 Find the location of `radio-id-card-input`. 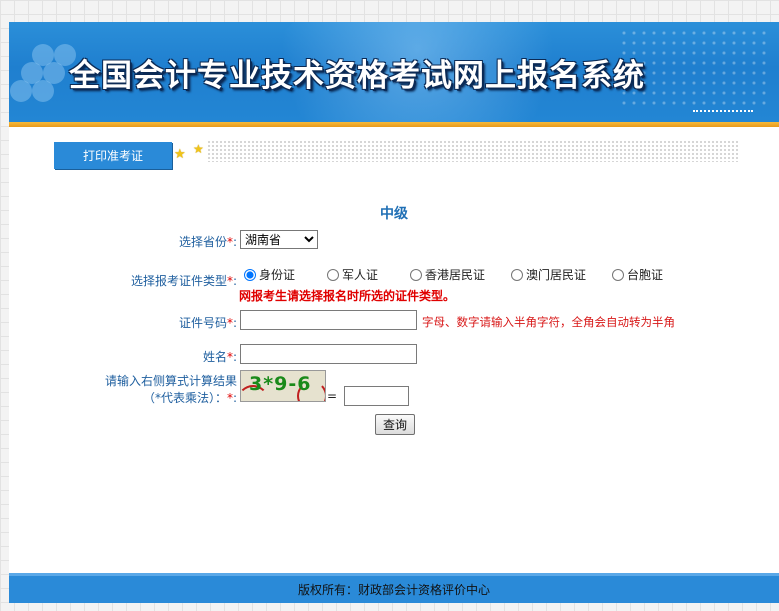

radio-id-card-input is located at coordinates (250, 274).